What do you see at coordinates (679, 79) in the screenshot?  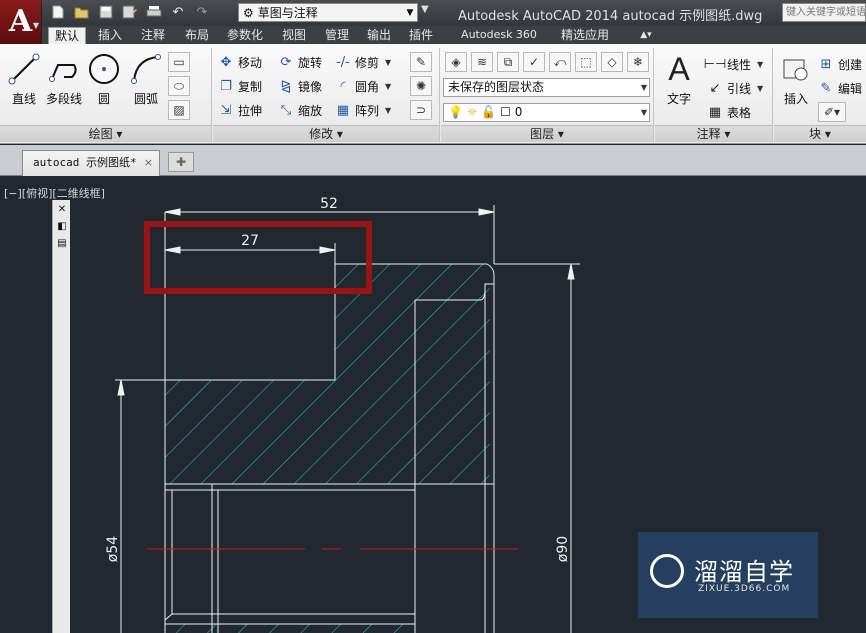 I see `text-button: A 文字` at bounding box center [679, 79].